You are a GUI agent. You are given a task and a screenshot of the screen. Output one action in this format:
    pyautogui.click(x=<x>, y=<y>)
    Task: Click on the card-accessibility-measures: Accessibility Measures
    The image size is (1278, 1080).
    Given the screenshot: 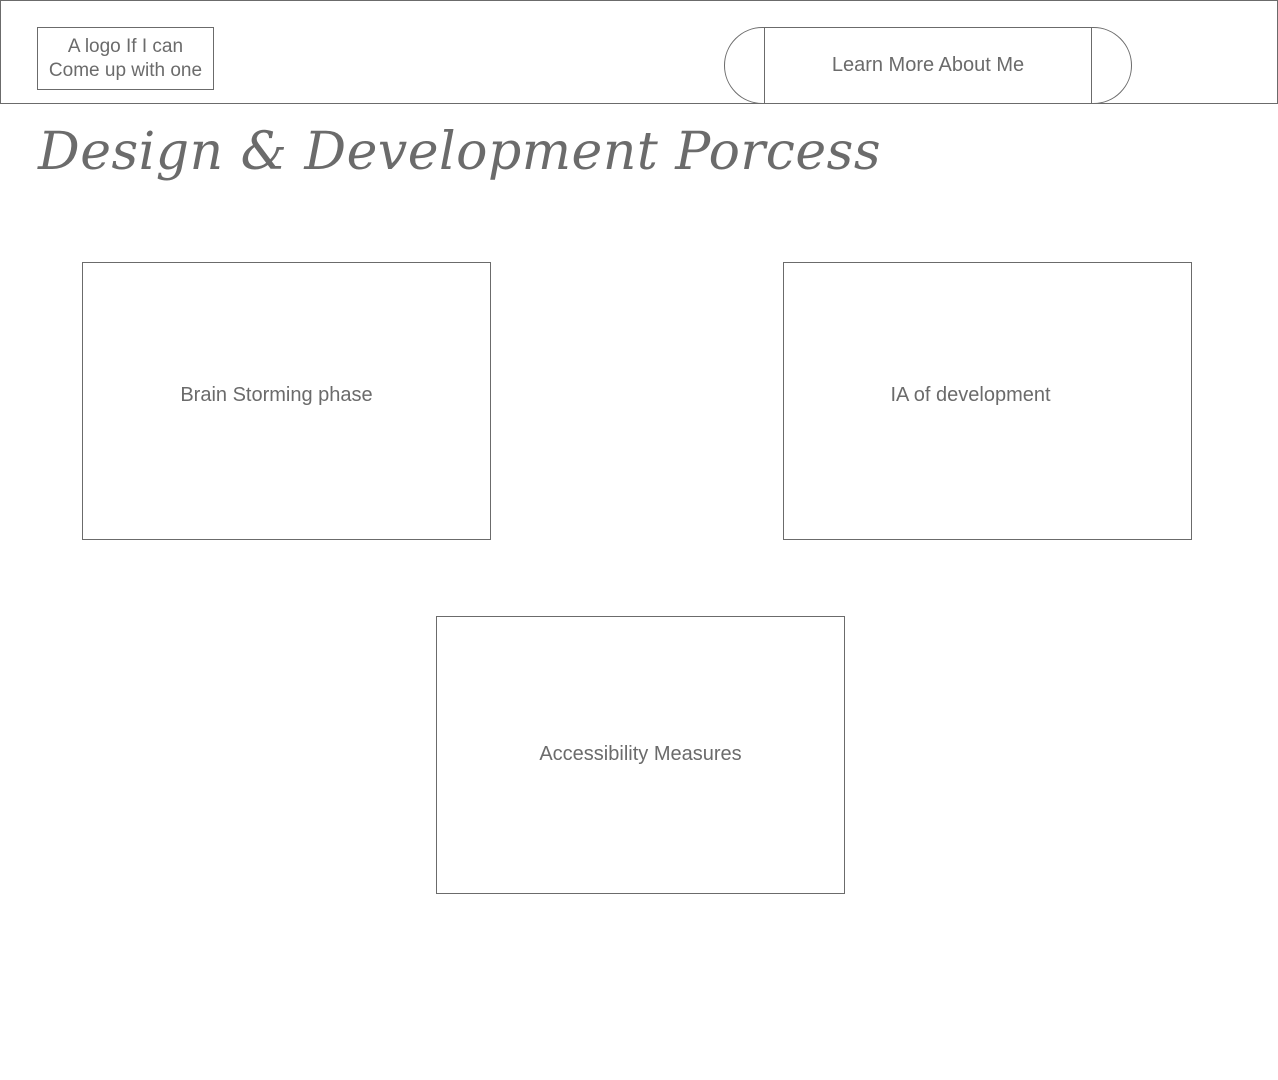 What is the action you would take?
    pyautogui.click(x=640, y=755)
    